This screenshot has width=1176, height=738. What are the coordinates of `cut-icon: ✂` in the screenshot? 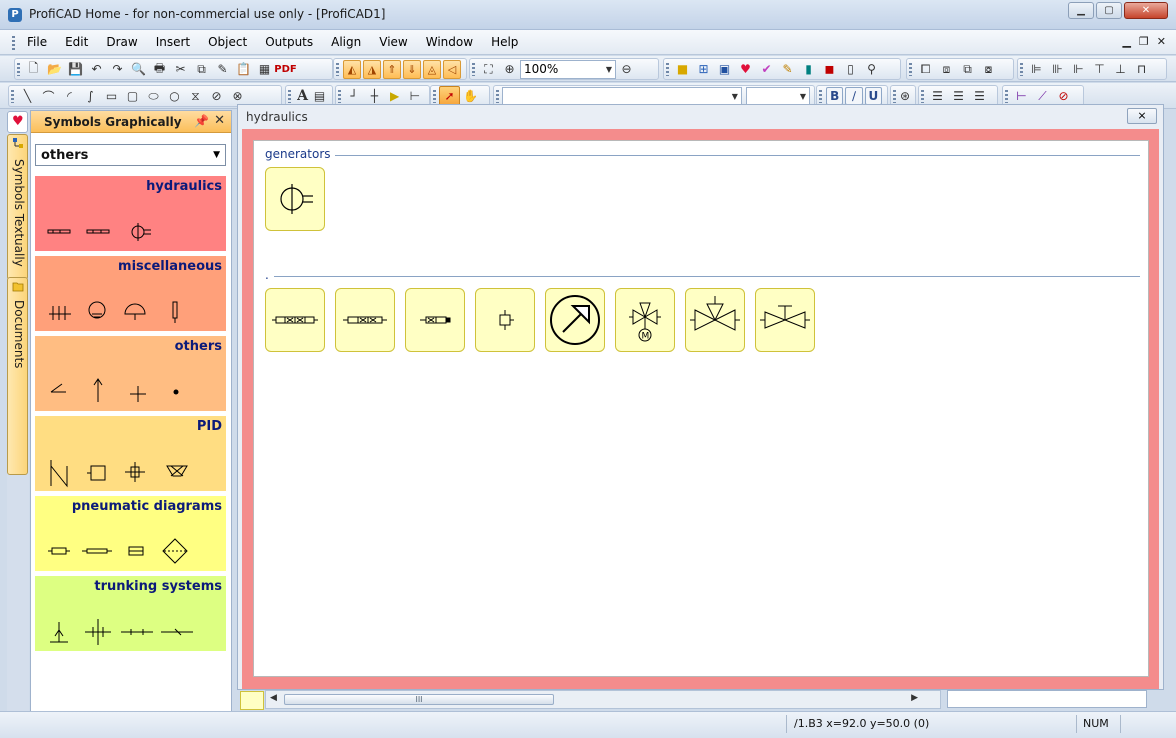 It's located at (180, 69).